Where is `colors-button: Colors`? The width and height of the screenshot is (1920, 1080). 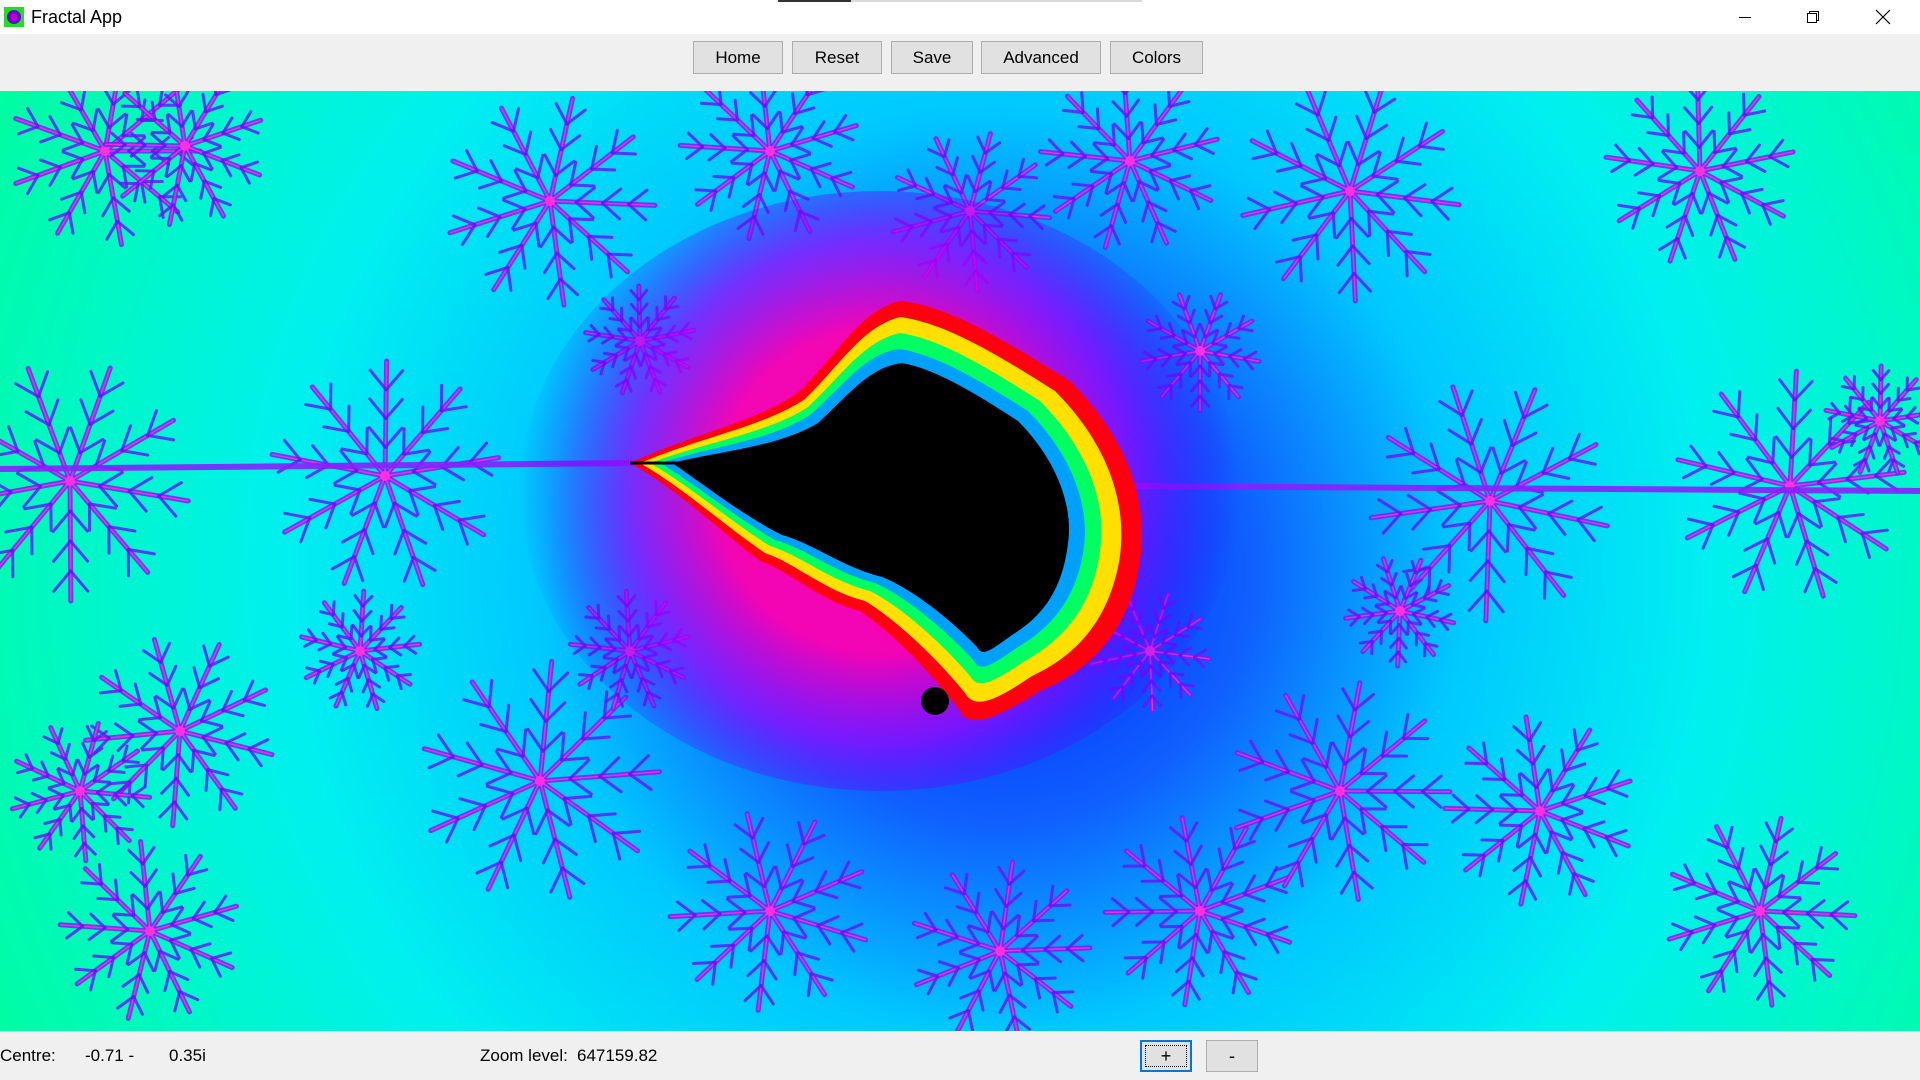 colors-button: Colors is located at coordinates (1156, 57).